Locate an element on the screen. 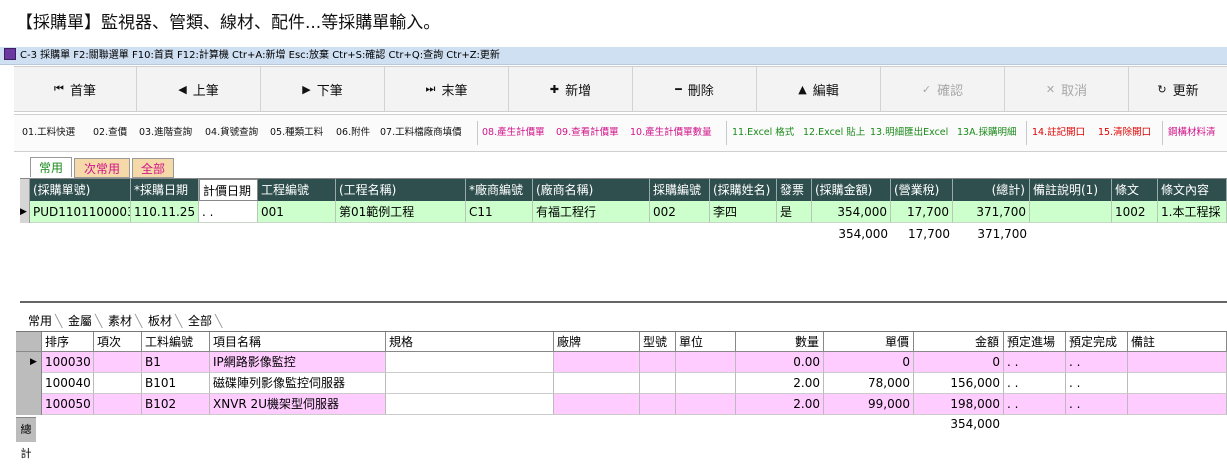 The width and height of the screenshot is (1227, 466). subtab-board: 板材 is located at coordinates (160, 321).